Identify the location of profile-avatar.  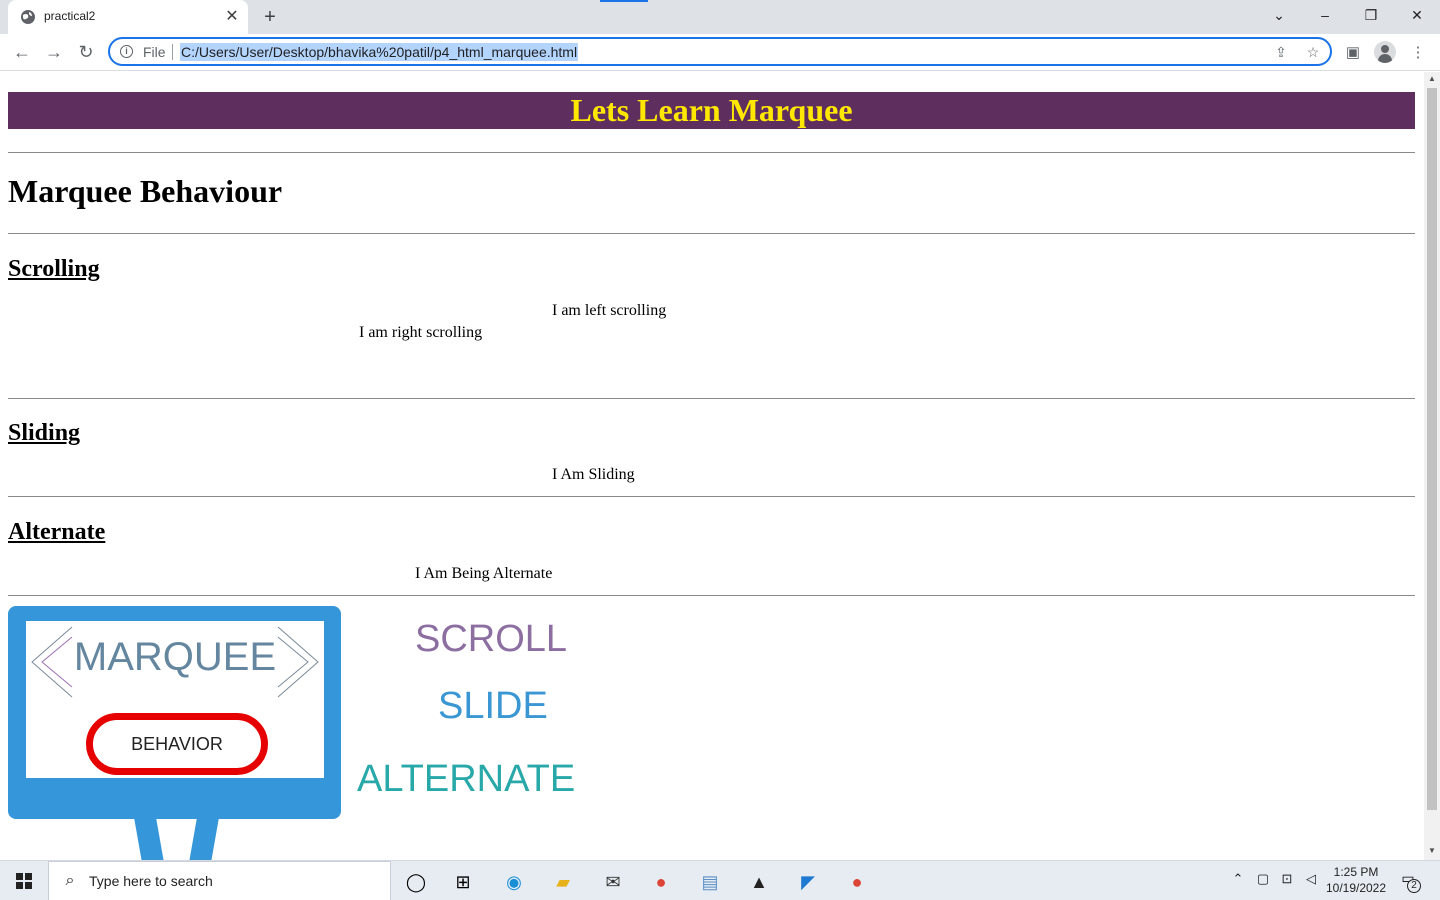
(1385, 52).